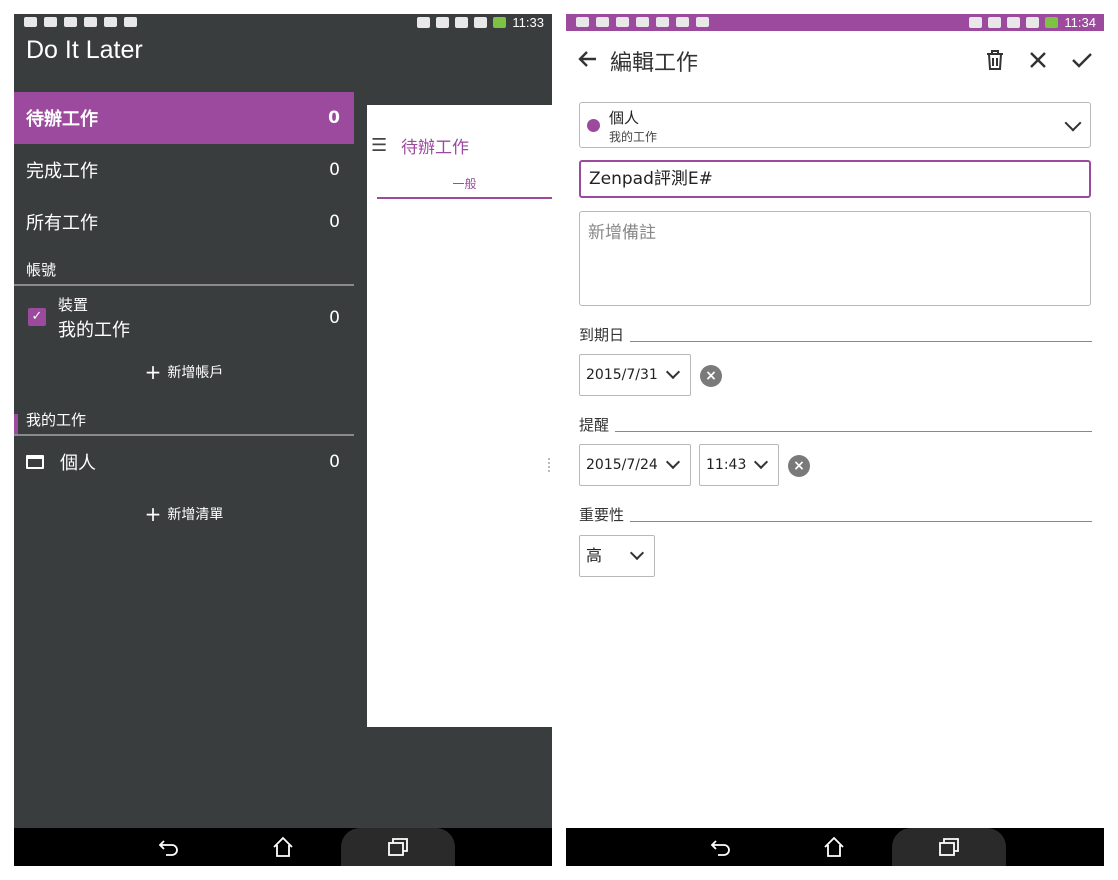 The width and height of the screenshot is (1118, 880). What do you see at coordinates (835, 334) in the screenshot?
I see `due-date-section: 到期日` at bounding box center [835, 334].